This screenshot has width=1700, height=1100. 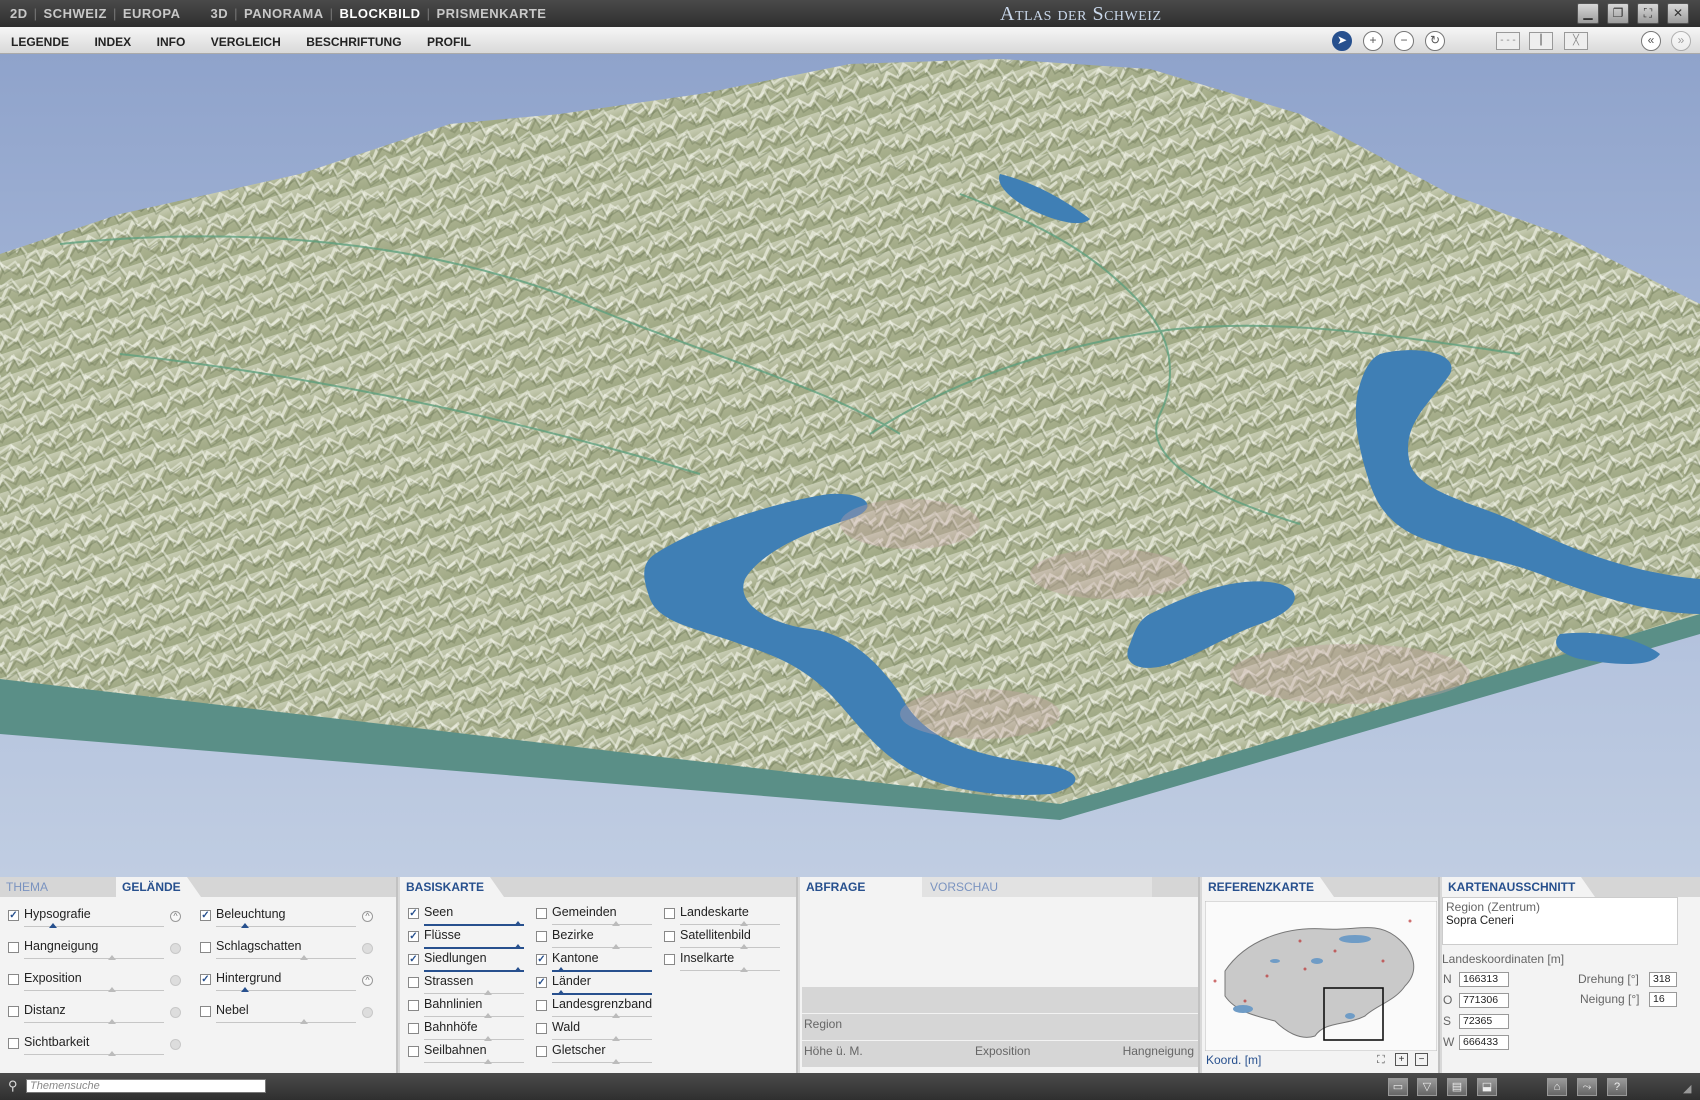 I want to click on fullscreen-button: ⛶, so click(x=1648, y=13).